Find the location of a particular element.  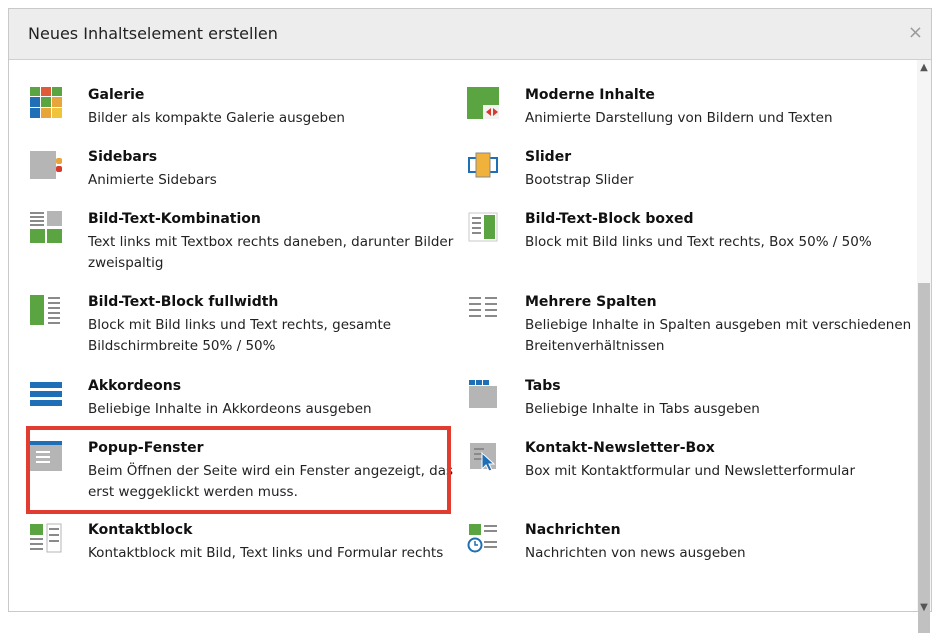

slider-icon is located at coordinates (483, 165).